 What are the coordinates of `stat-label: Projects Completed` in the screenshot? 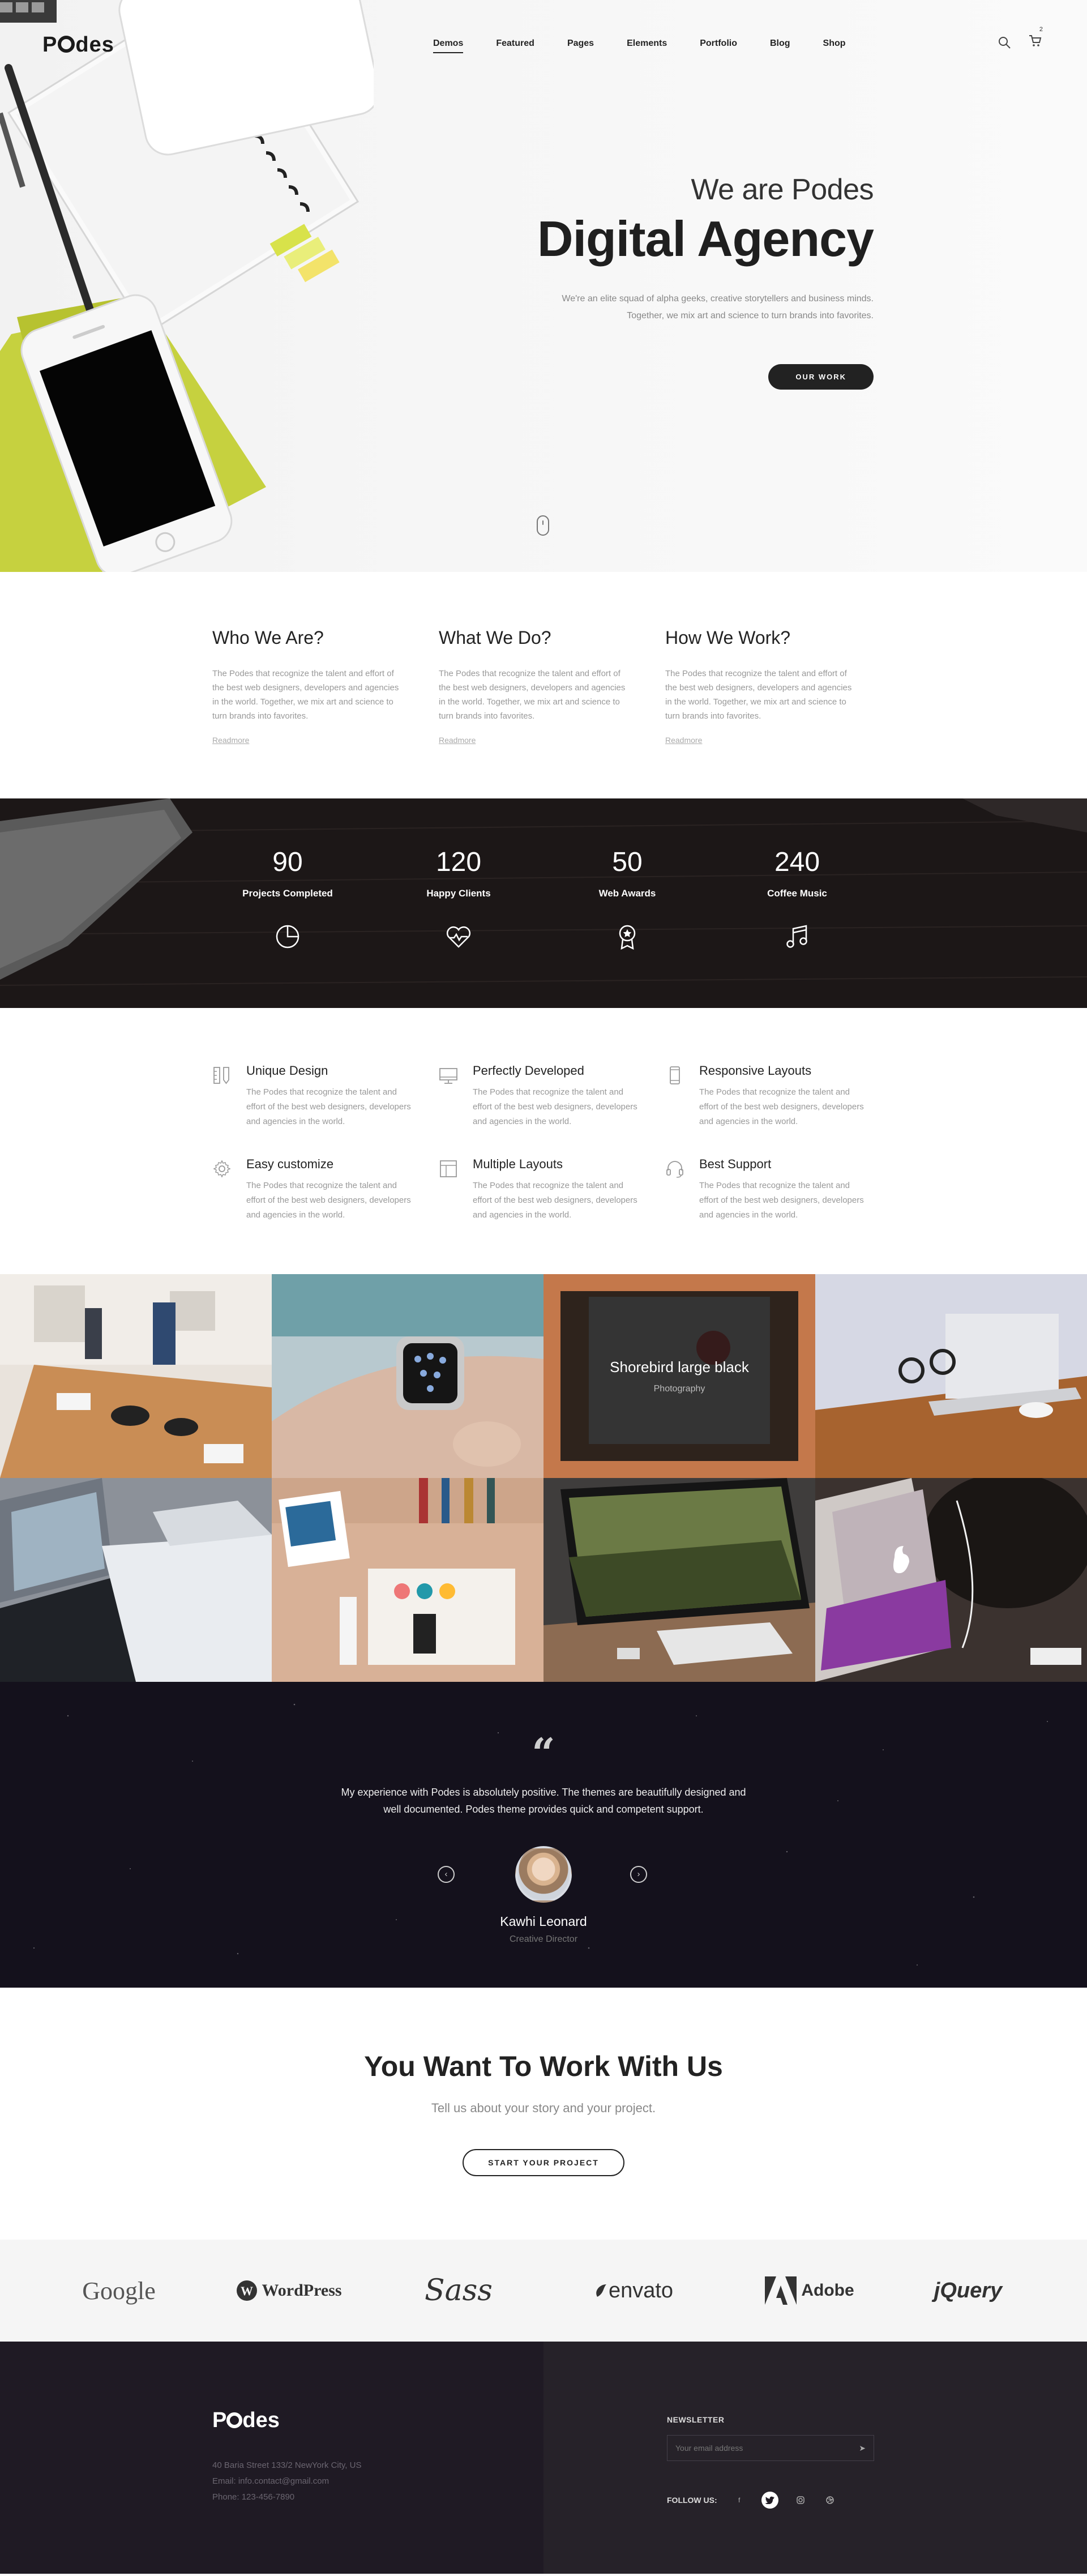 It's located at (287, 894).